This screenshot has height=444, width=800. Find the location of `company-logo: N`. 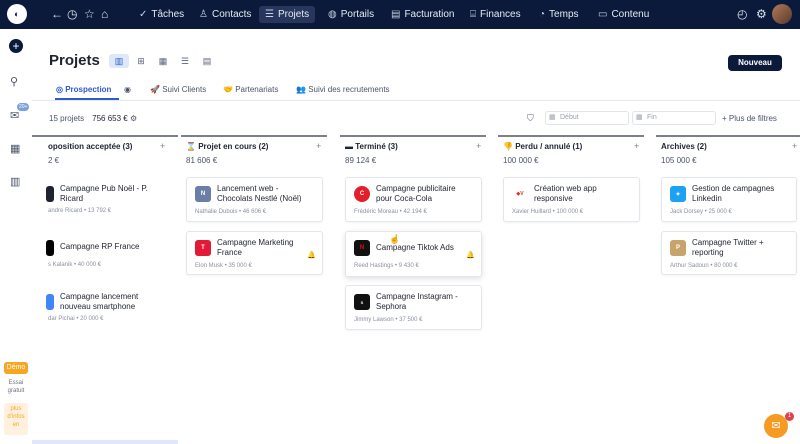

company-logo: N is located at coordinates (203, 194).